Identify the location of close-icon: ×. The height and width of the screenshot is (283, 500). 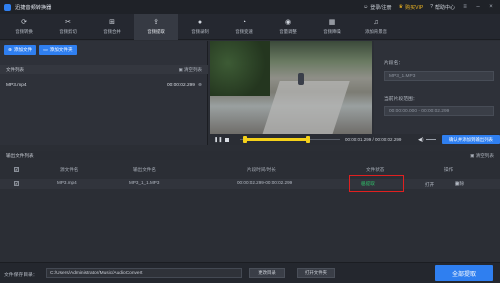
(491, 7).